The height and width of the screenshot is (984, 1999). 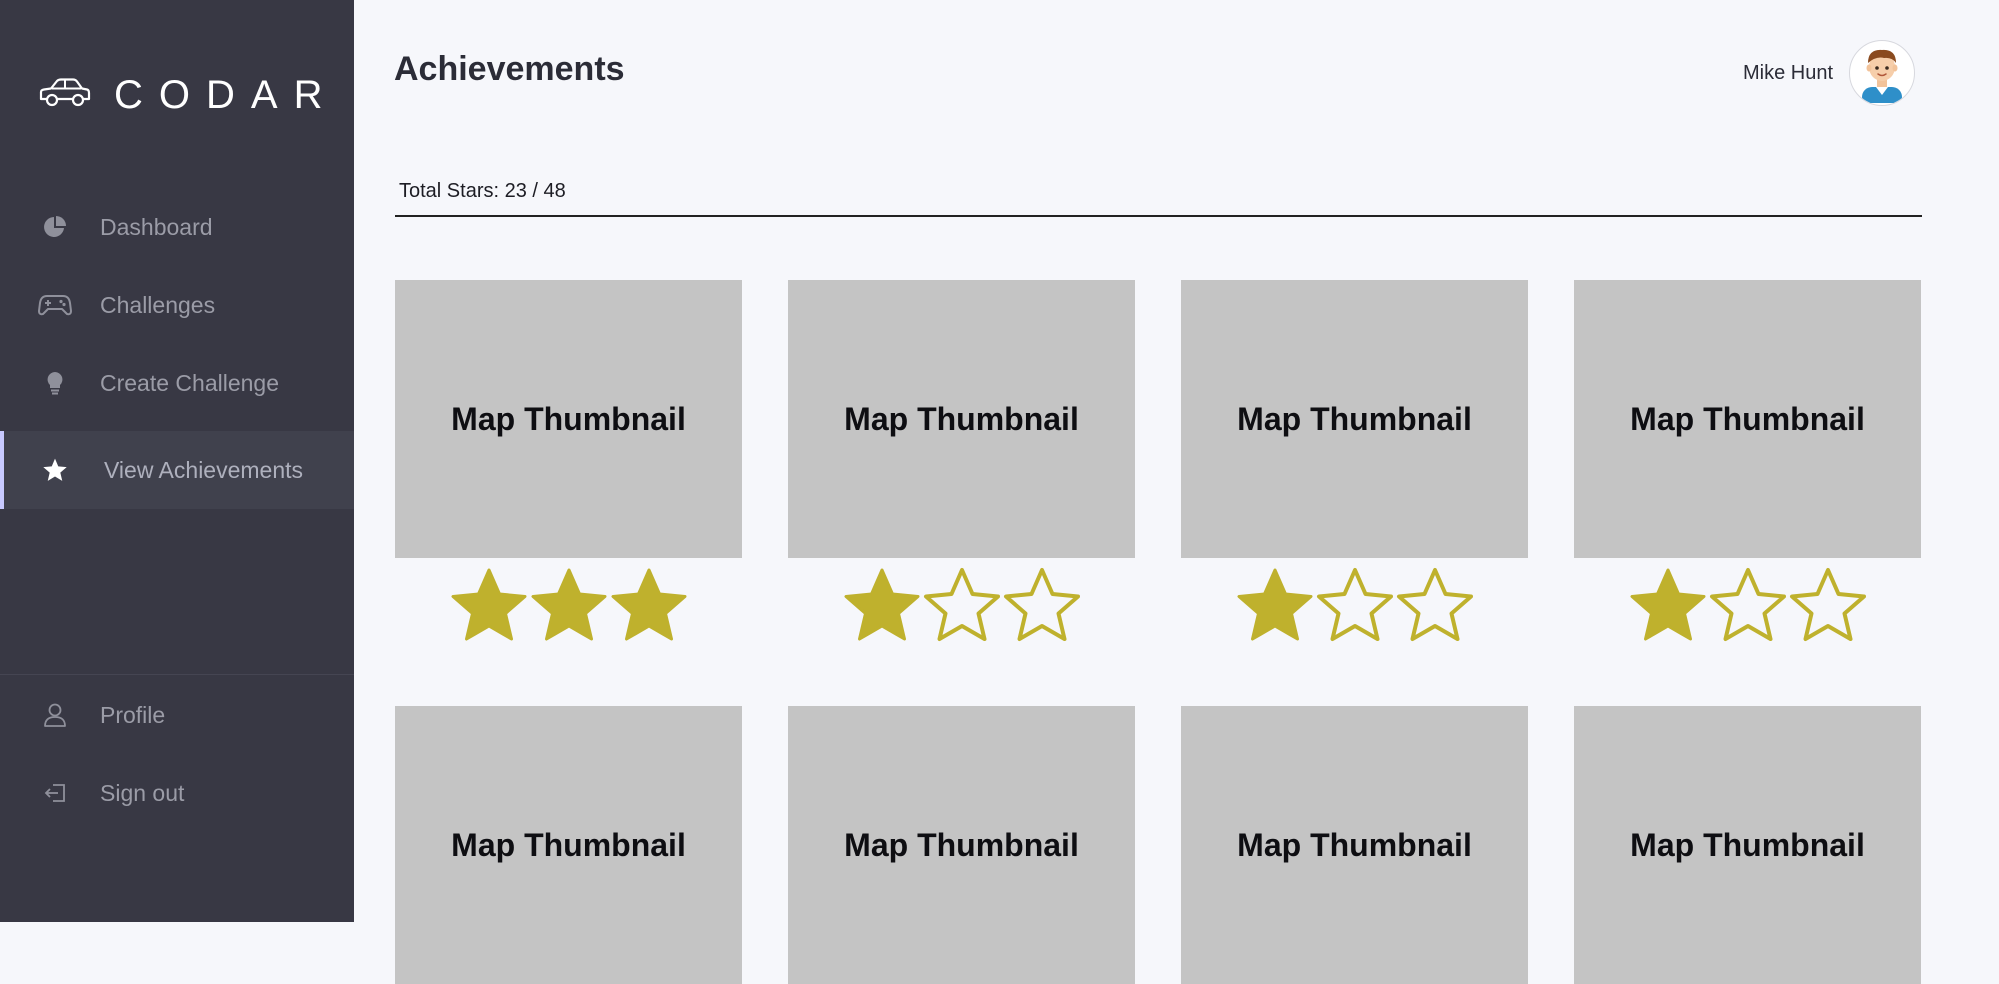 I want to click on total-stars-divider, so click(x=1158, y=216).